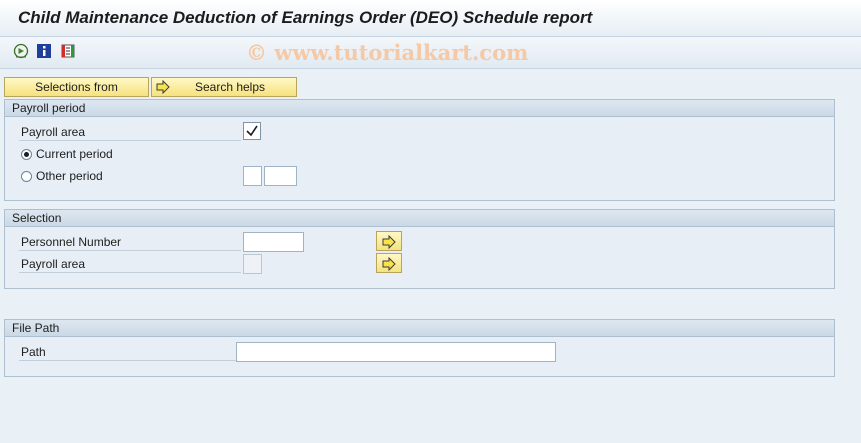  I want to click on selection-variant-icon, so click(68, 51).